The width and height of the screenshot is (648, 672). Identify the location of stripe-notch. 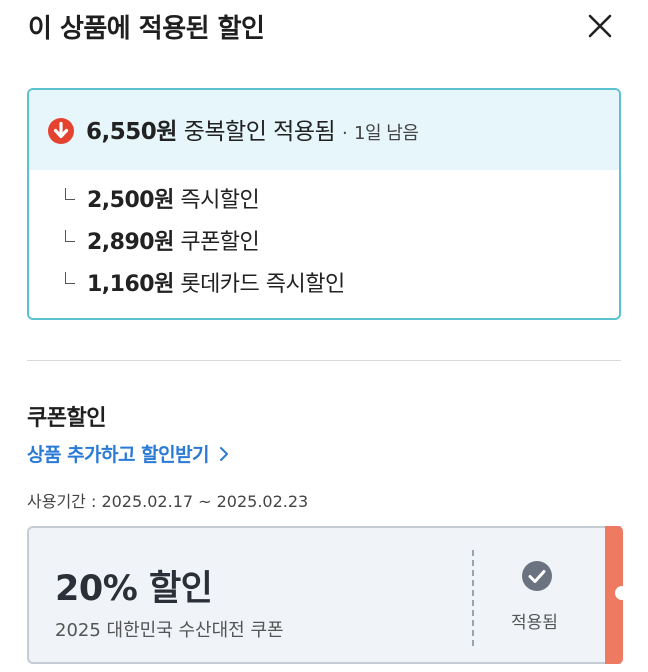
(622, 593).